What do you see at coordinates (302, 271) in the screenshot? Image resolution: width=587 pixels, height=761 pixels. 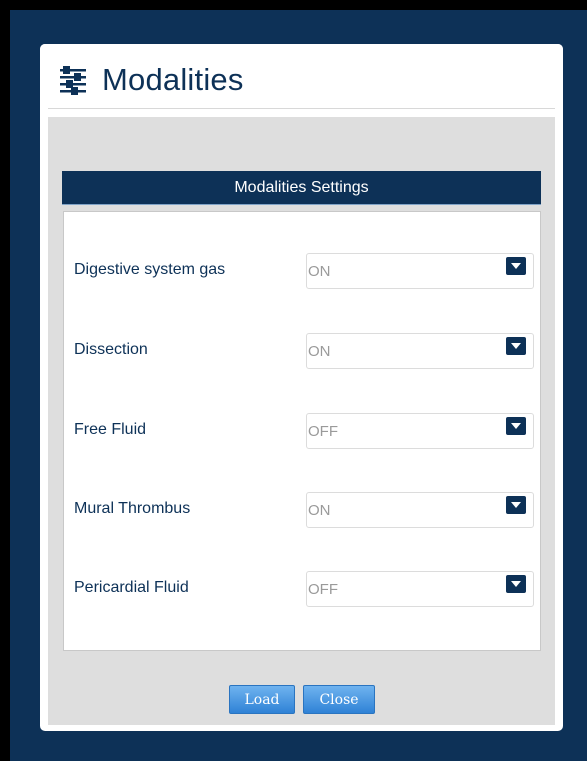 I see `setting-row-digestive-system-gas: Digestive system gas ON` at bounding box center [302, 271].